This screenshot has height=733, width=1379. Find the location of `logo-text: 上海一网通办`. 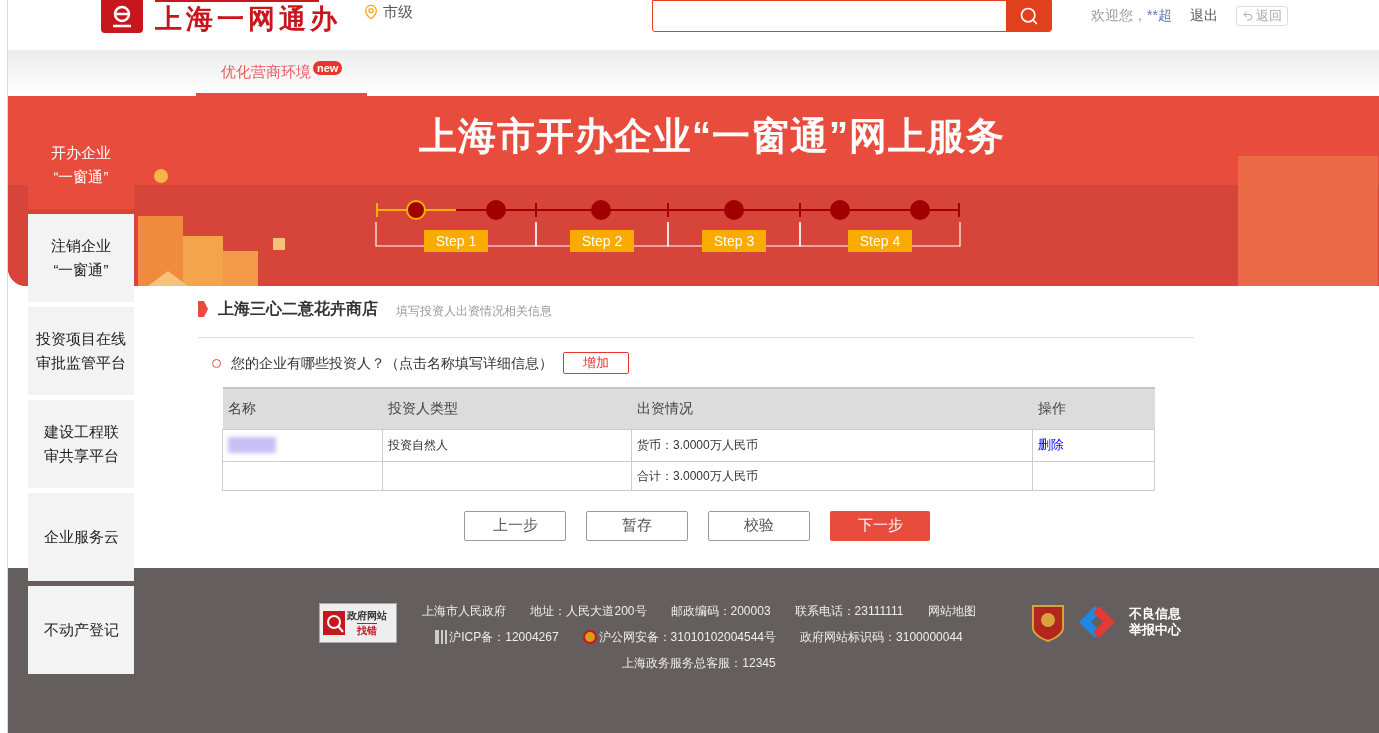

logo-text: 上海一网通办 is located at coordinates (248, 19).